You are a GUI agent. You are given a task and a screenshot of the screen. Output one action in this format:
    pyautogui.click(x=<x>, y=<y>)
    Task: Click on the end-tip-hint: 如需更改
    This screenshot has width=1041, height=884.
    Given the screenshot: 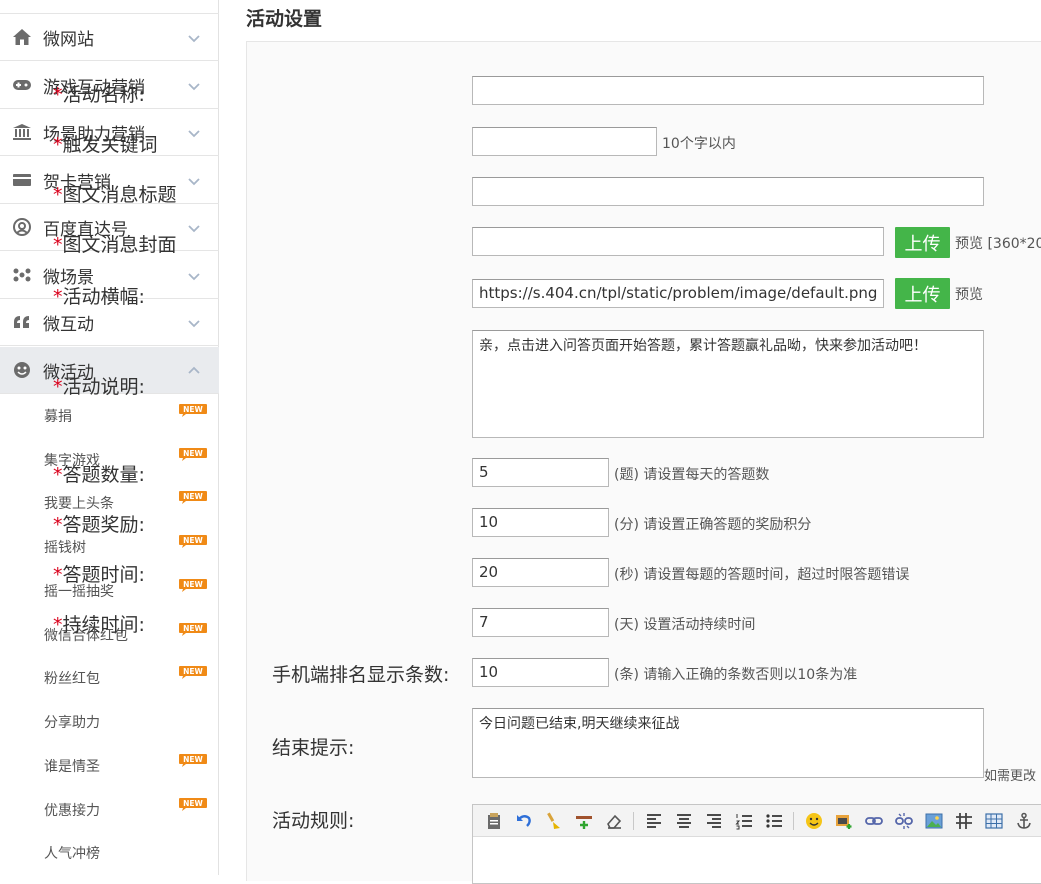 What is the action you would take?
    pyautogui.click(x=1010, y=776)
    